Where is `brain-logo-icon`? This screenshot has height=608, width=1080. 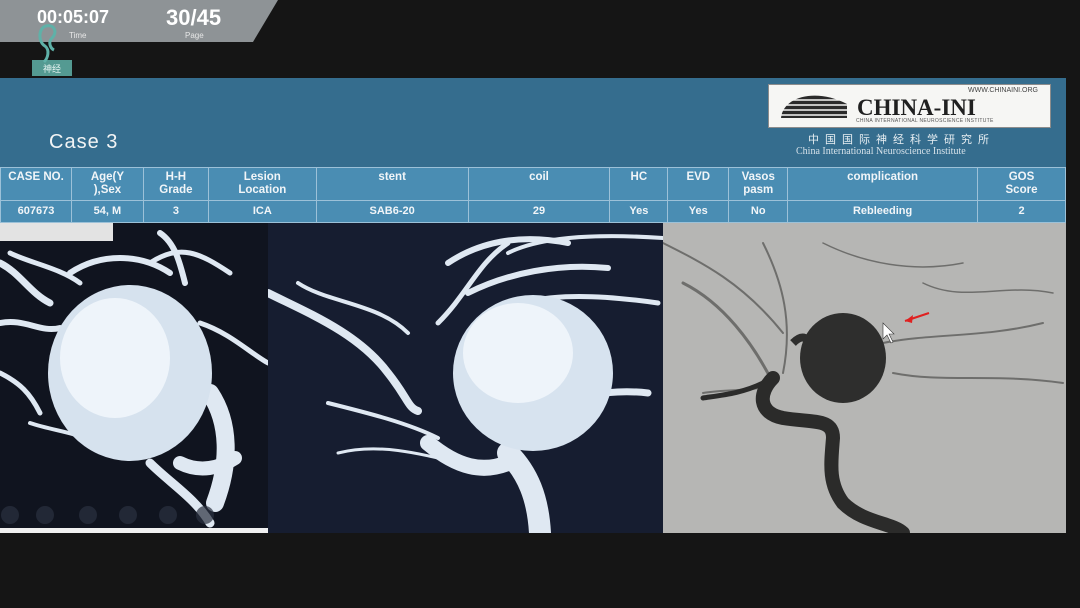 brain-logo-icon is located at coordinates (814, 106).